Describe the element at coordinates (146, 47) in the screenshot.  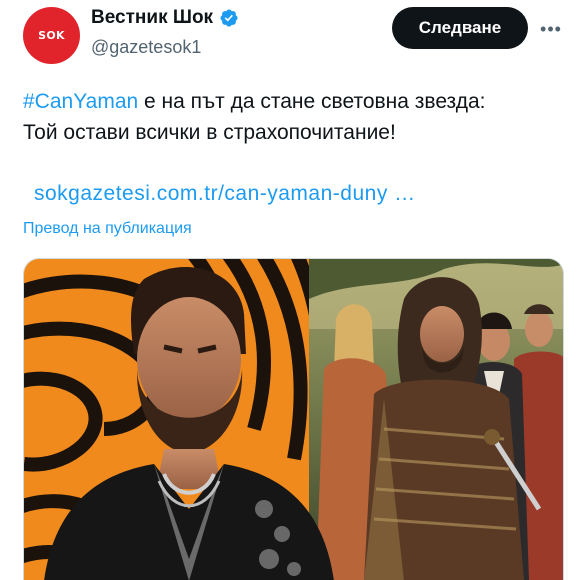
I see `author-handle: @gazetesok1` at that location.